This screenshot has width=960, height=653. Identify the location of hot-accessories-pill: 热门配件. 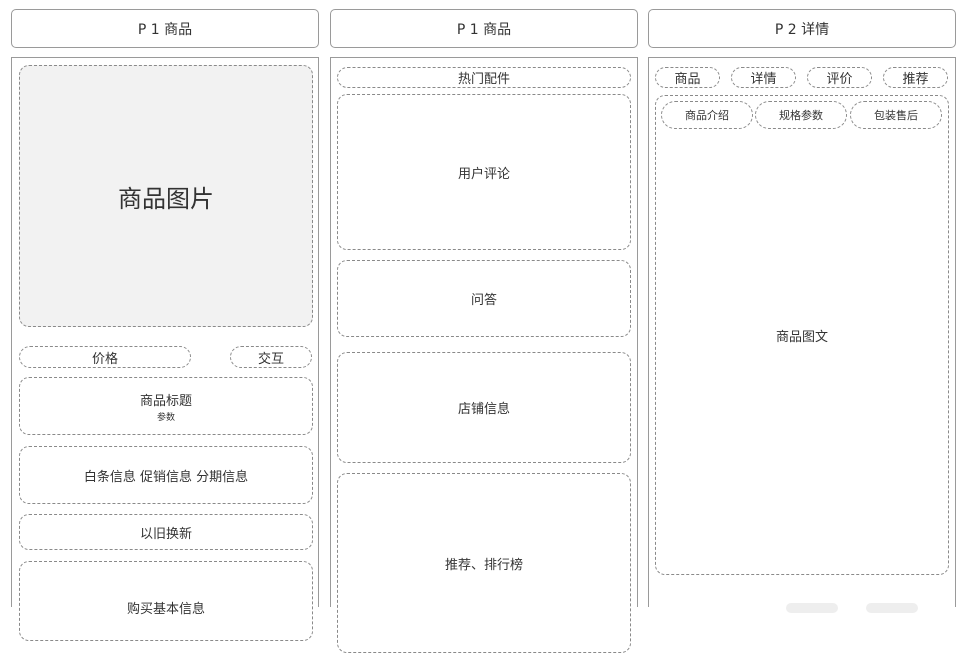
(484, 77).